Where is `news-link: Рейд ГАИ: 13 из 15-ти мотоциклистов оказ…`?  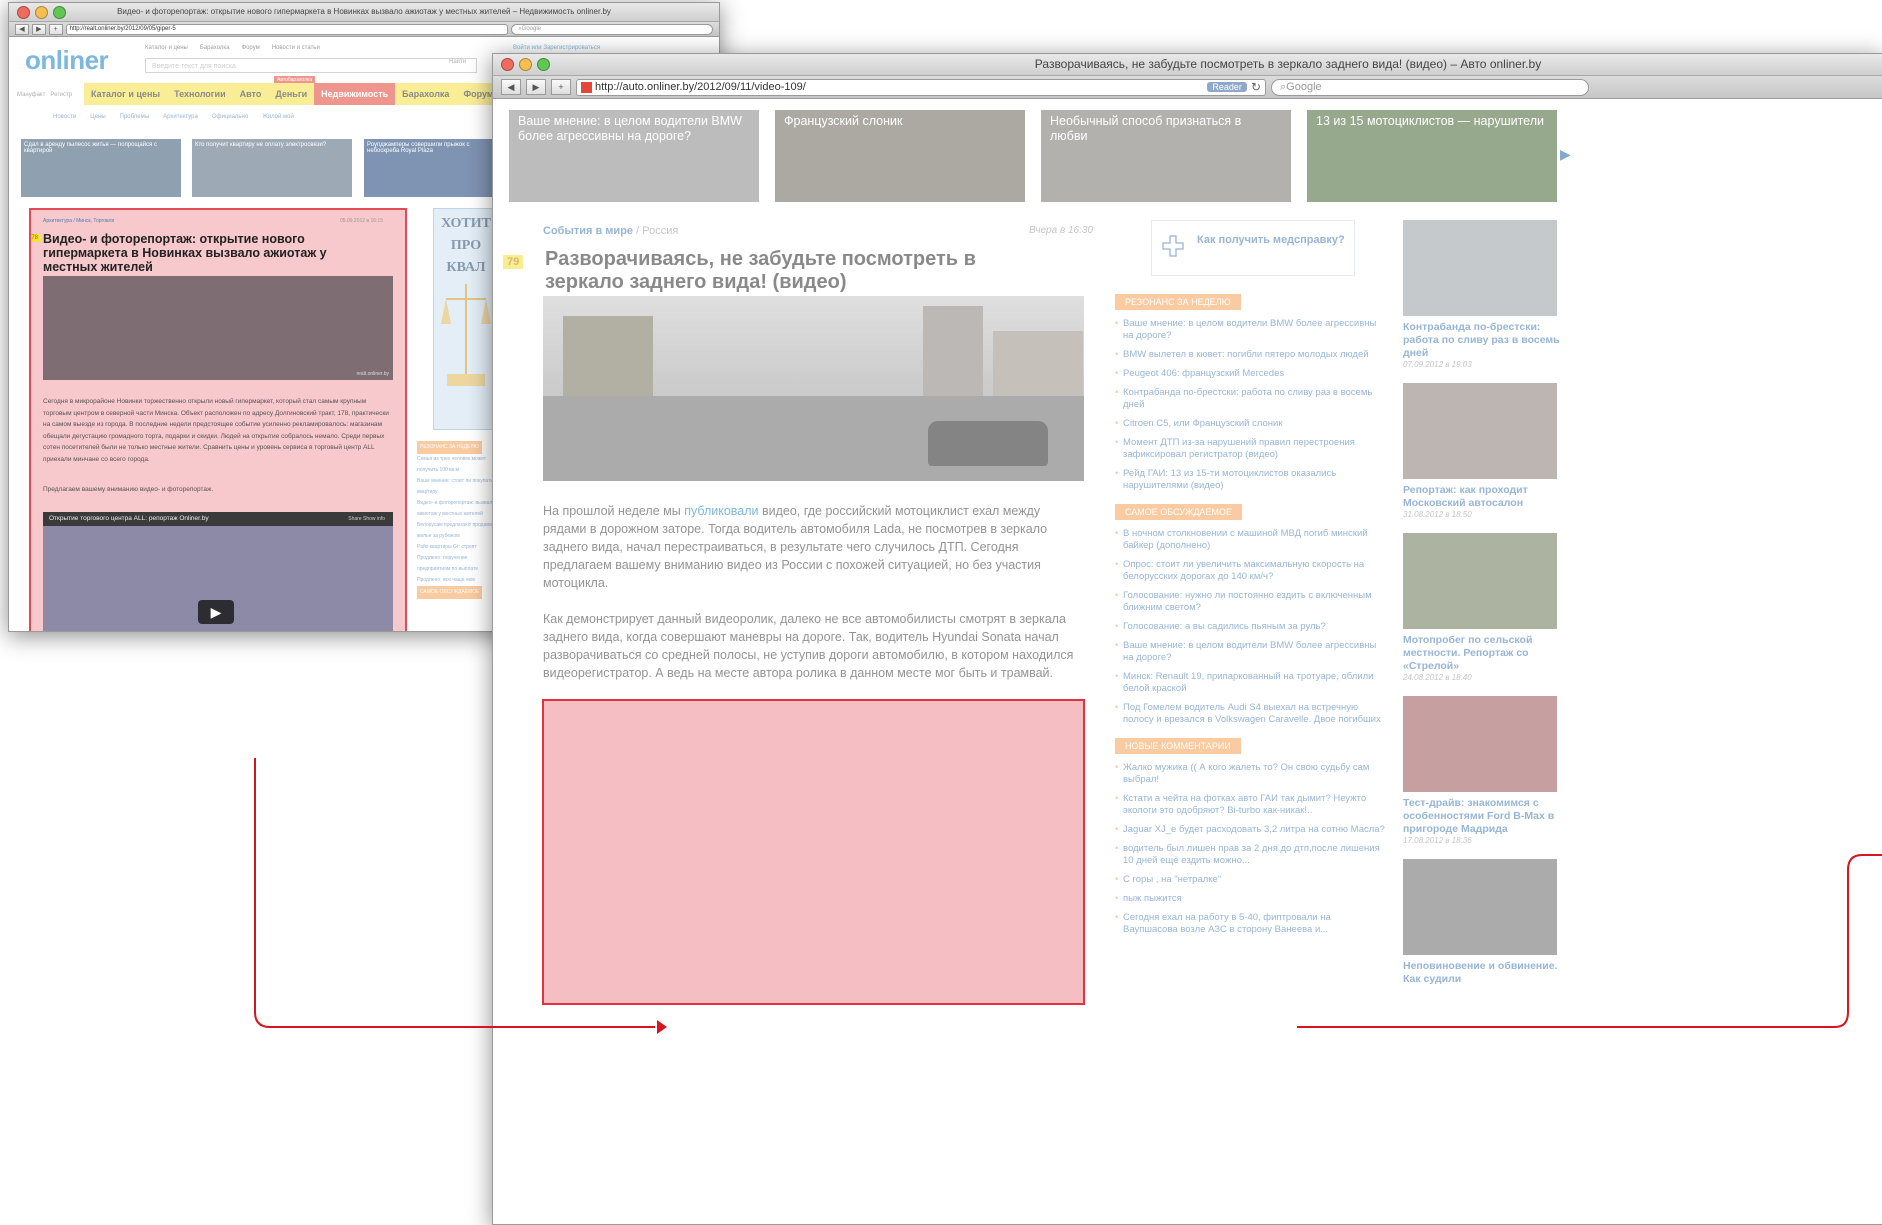
news-link: Рейд ГАИ: 13 из 15-ти мотоциклистов оказ… is located at coordinates (1250, 480).